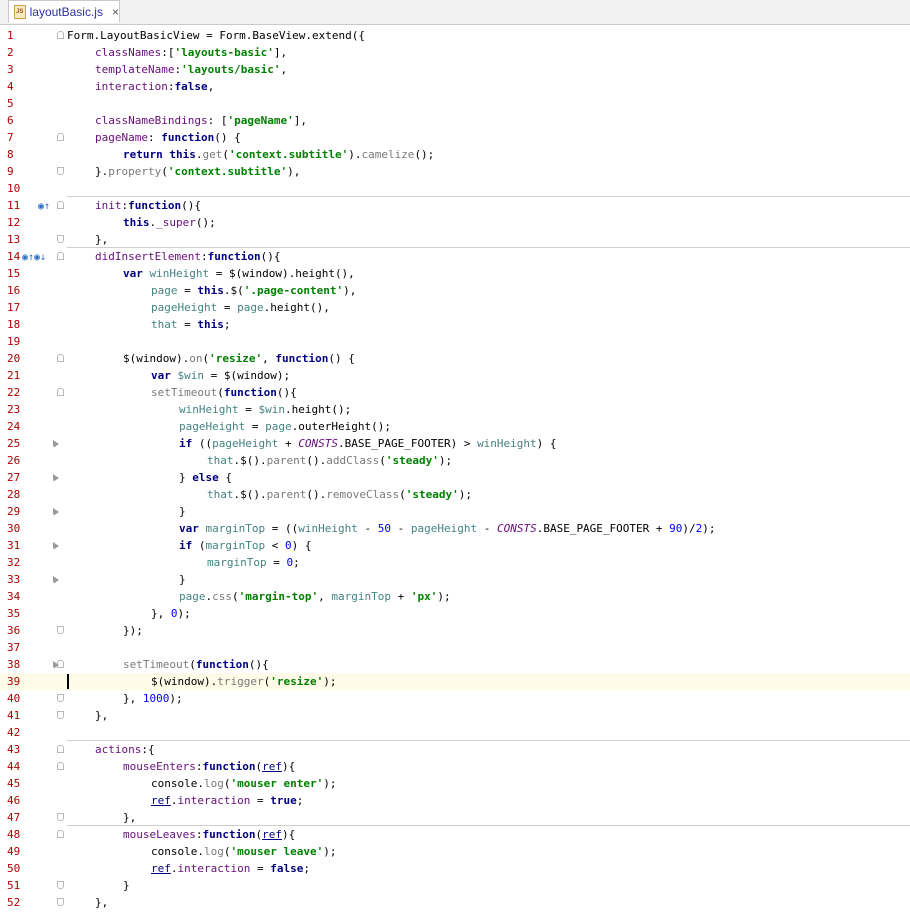 This screenshot has height=913, width=910. What do you see at coordinates (455, 290) in the screenshot?
I see `code-line: 16 page = this.$('.page-content'),` at bounding box center [455, 290].